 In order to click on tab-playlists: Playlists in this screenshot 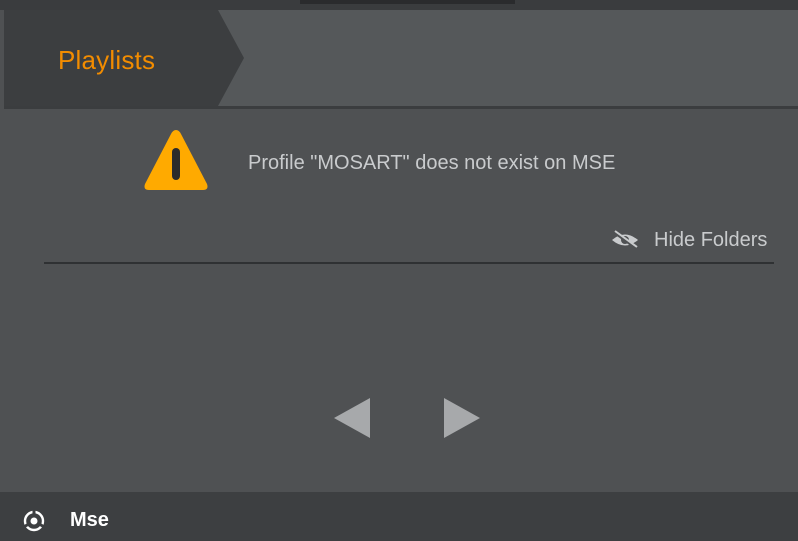, I will do `click(124, 58)`.